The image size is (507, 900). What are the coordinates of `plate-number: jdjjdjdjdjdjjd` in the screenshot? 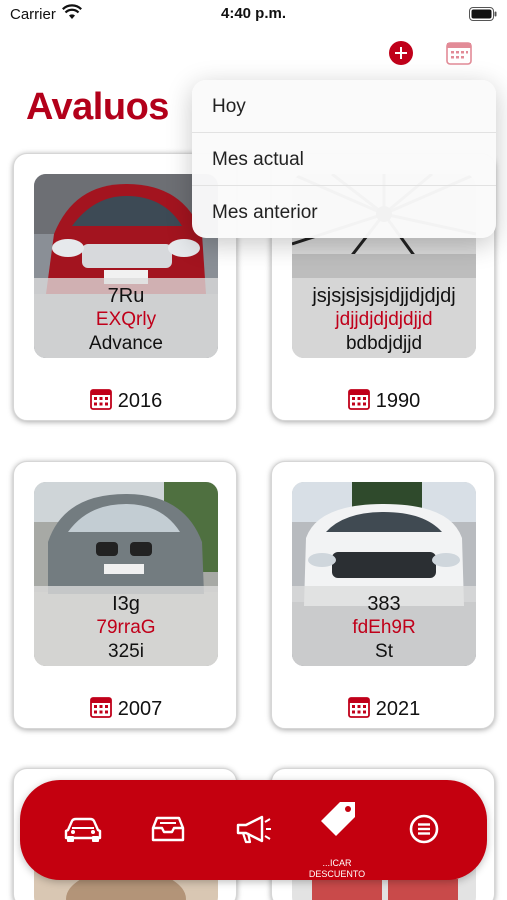 It's located at (384, 319).